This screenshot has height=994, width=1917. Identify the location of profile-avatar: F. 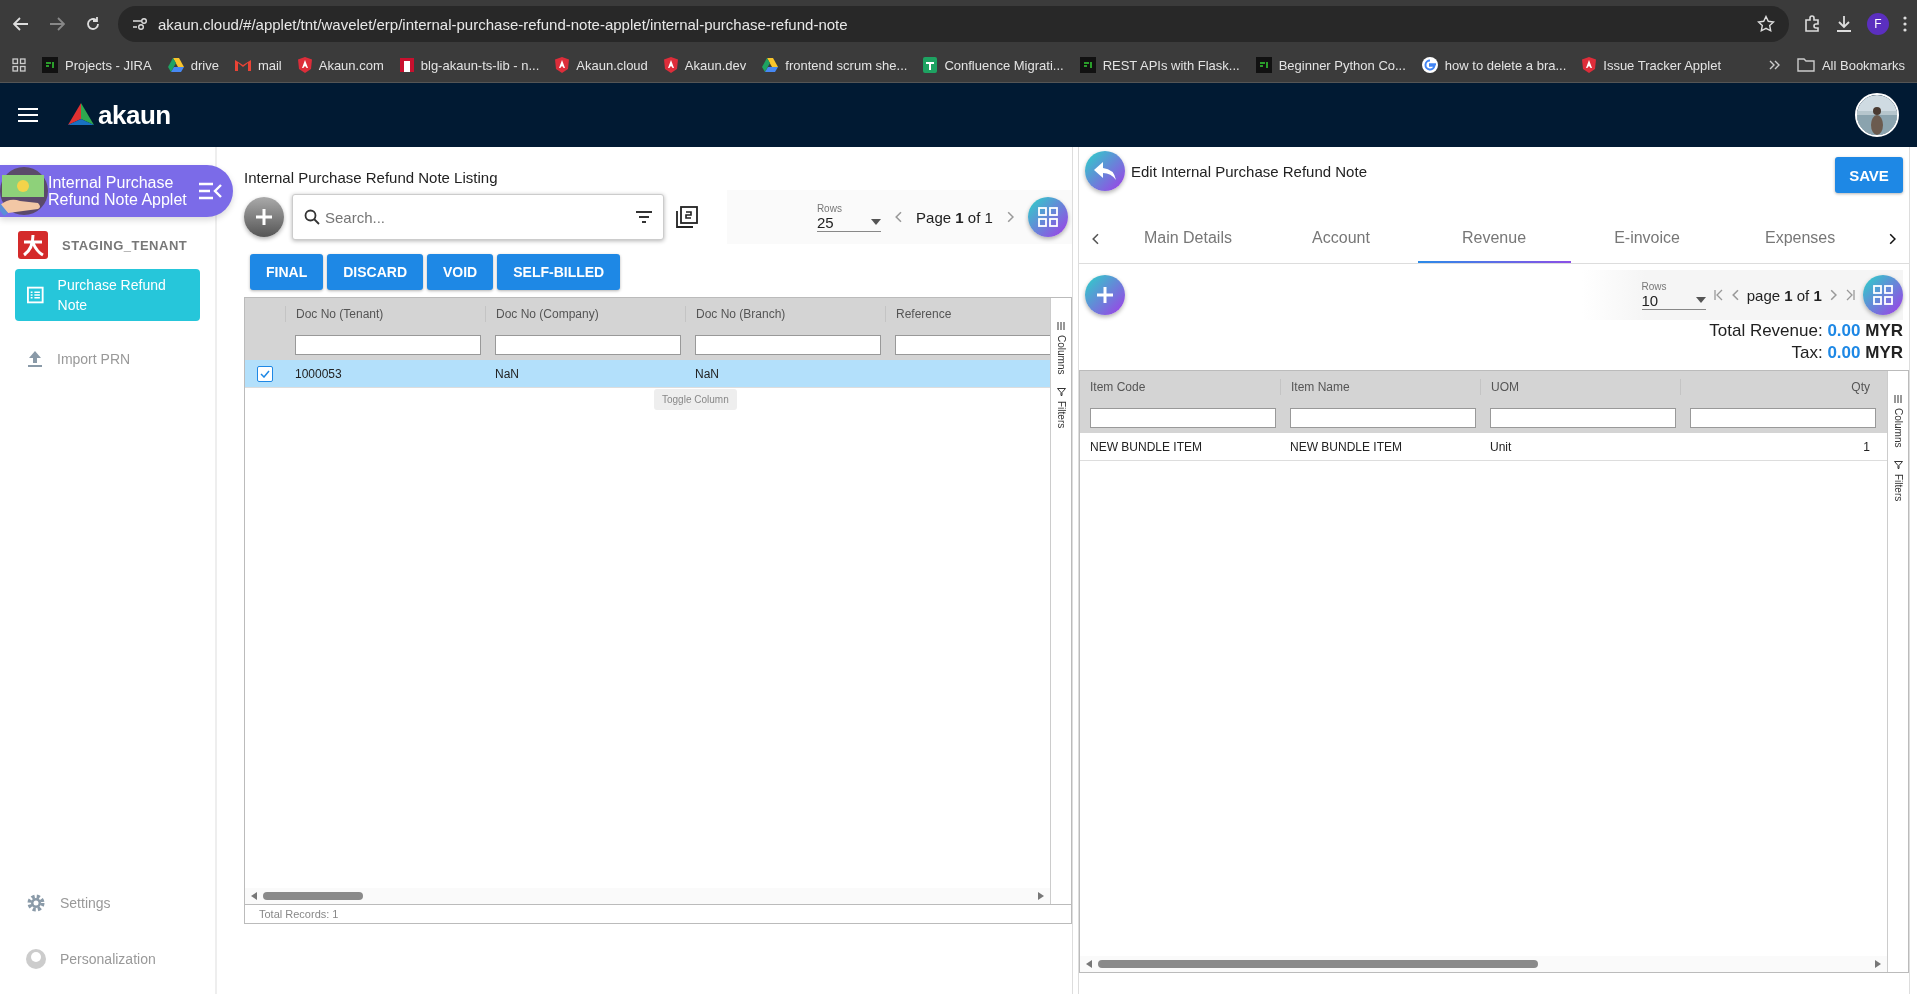
(1878, 24).